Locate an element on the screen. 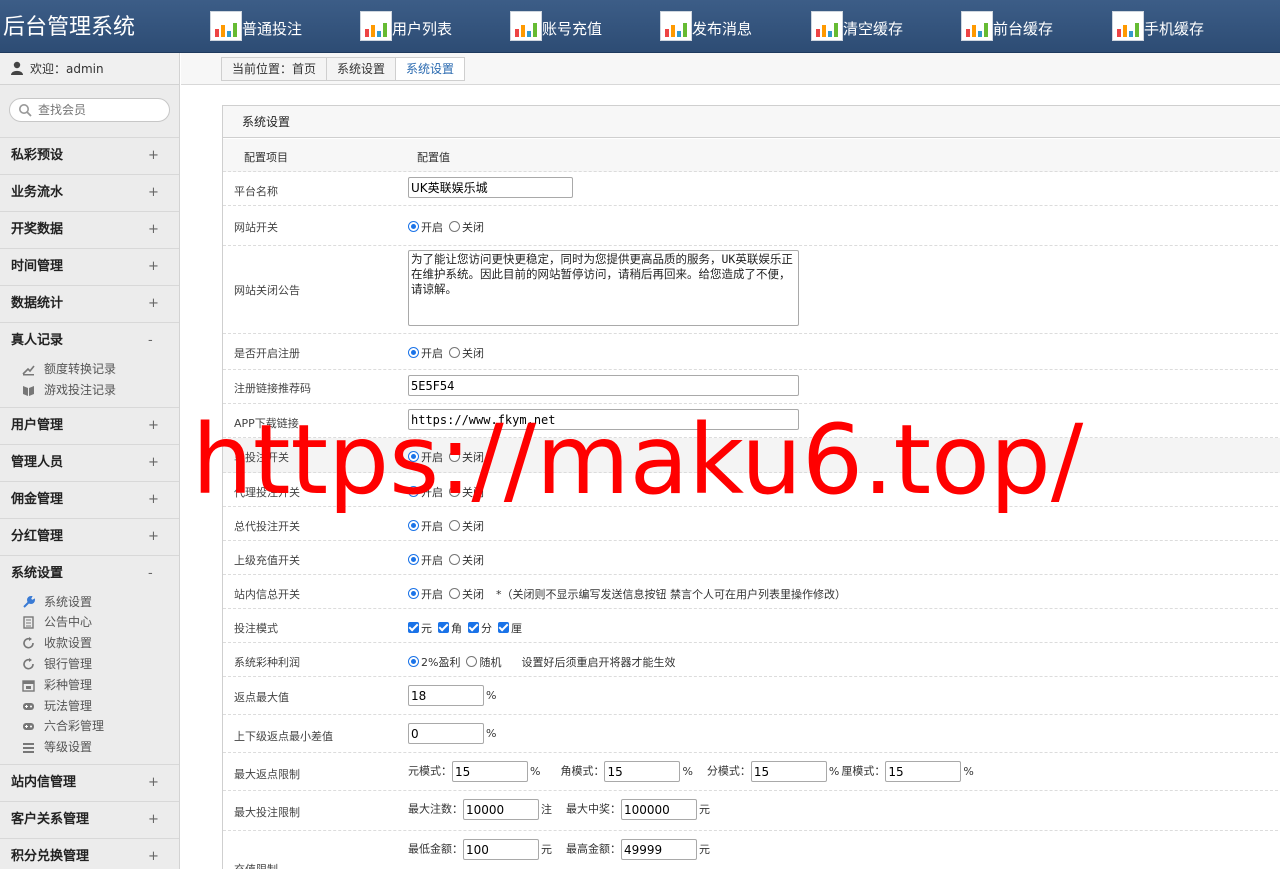  profit-2pct: 2%盈利 is located at coordinates (434, 662).